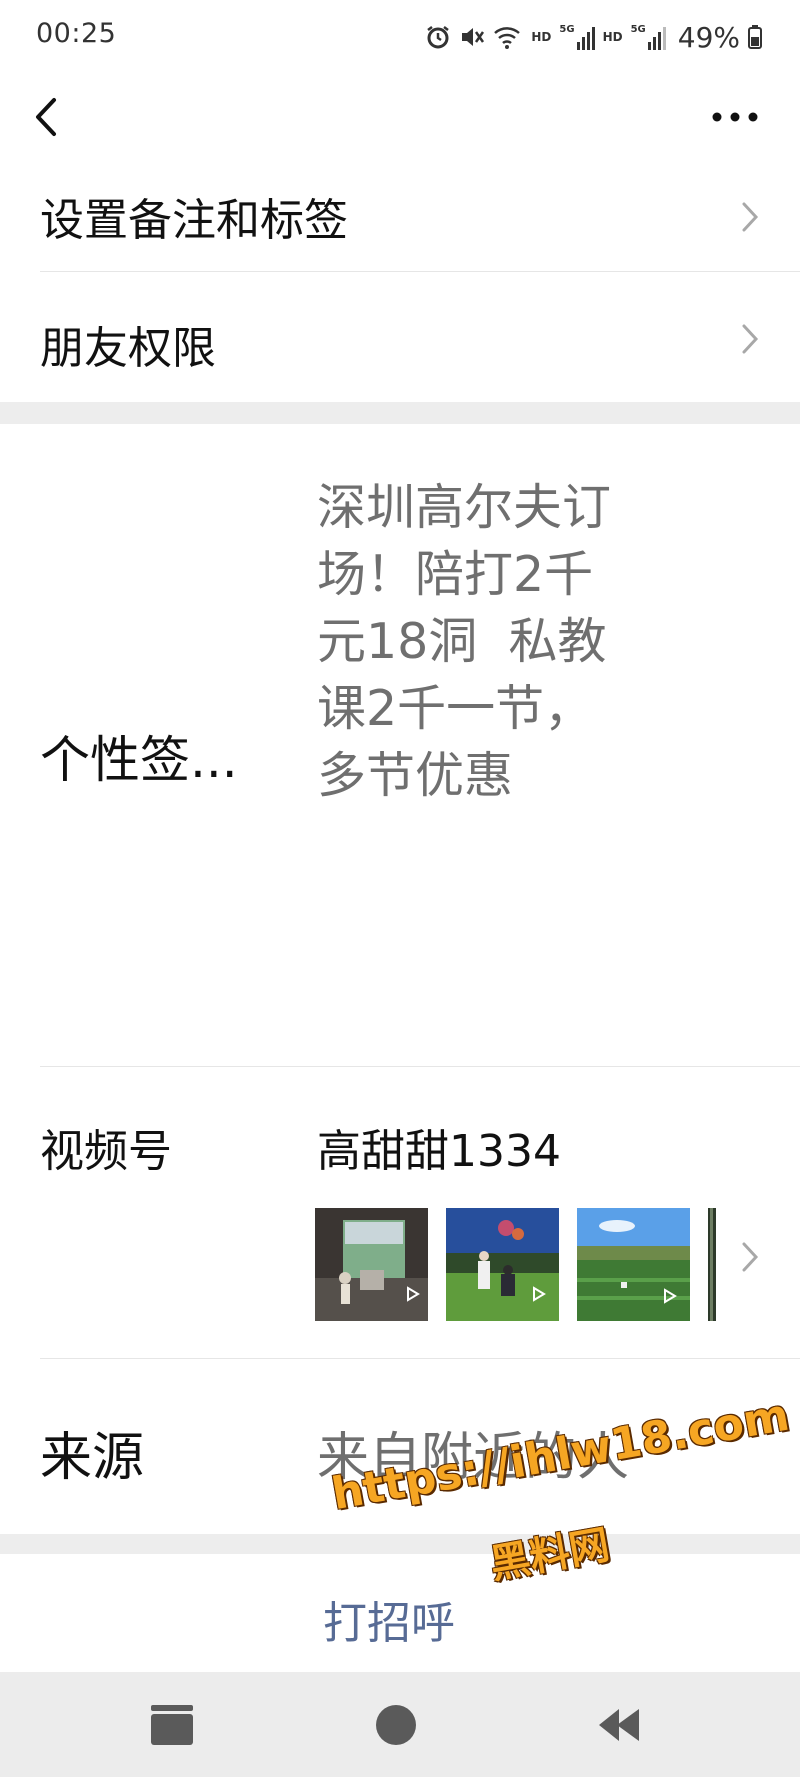 This screenshot has height=1777, width=800. What do you see at coordinates (455, 574) in the screenshot?
I see `signature-line: 场！陪打2千` at bounding box center [455, 574].